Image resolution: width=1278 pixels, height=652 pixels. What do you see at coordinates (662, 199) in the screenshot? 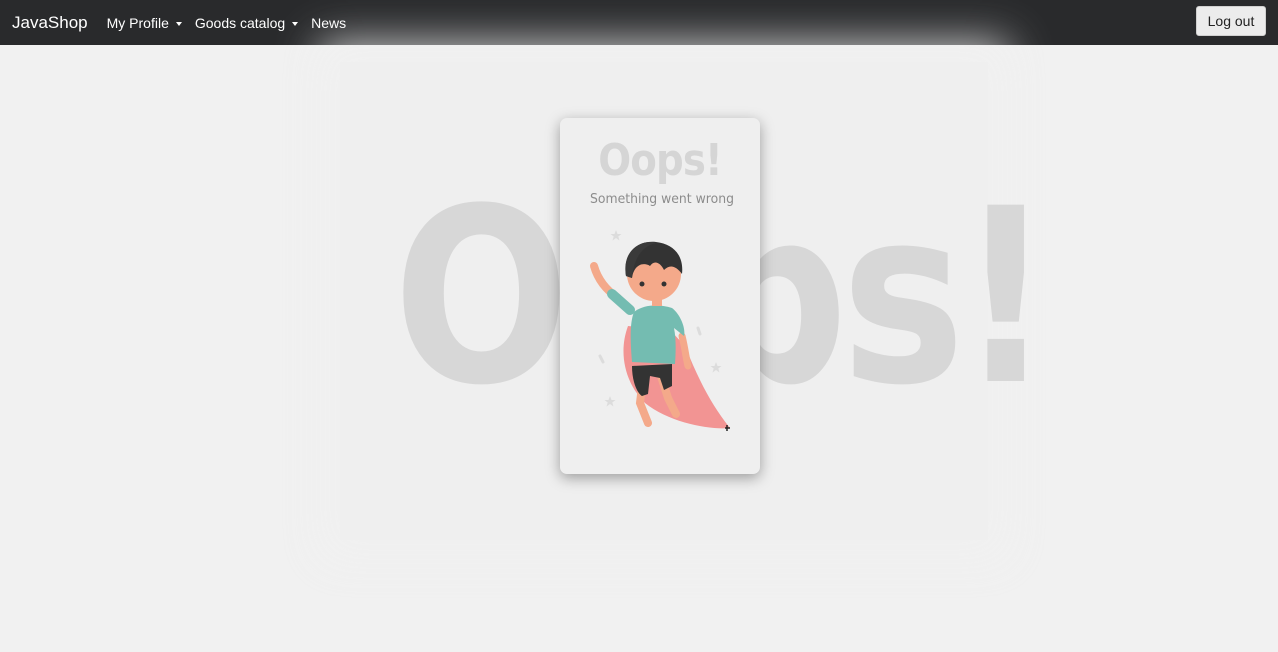
I see `error-subtitle: Something went wrong` at bounding box center [662, 199].